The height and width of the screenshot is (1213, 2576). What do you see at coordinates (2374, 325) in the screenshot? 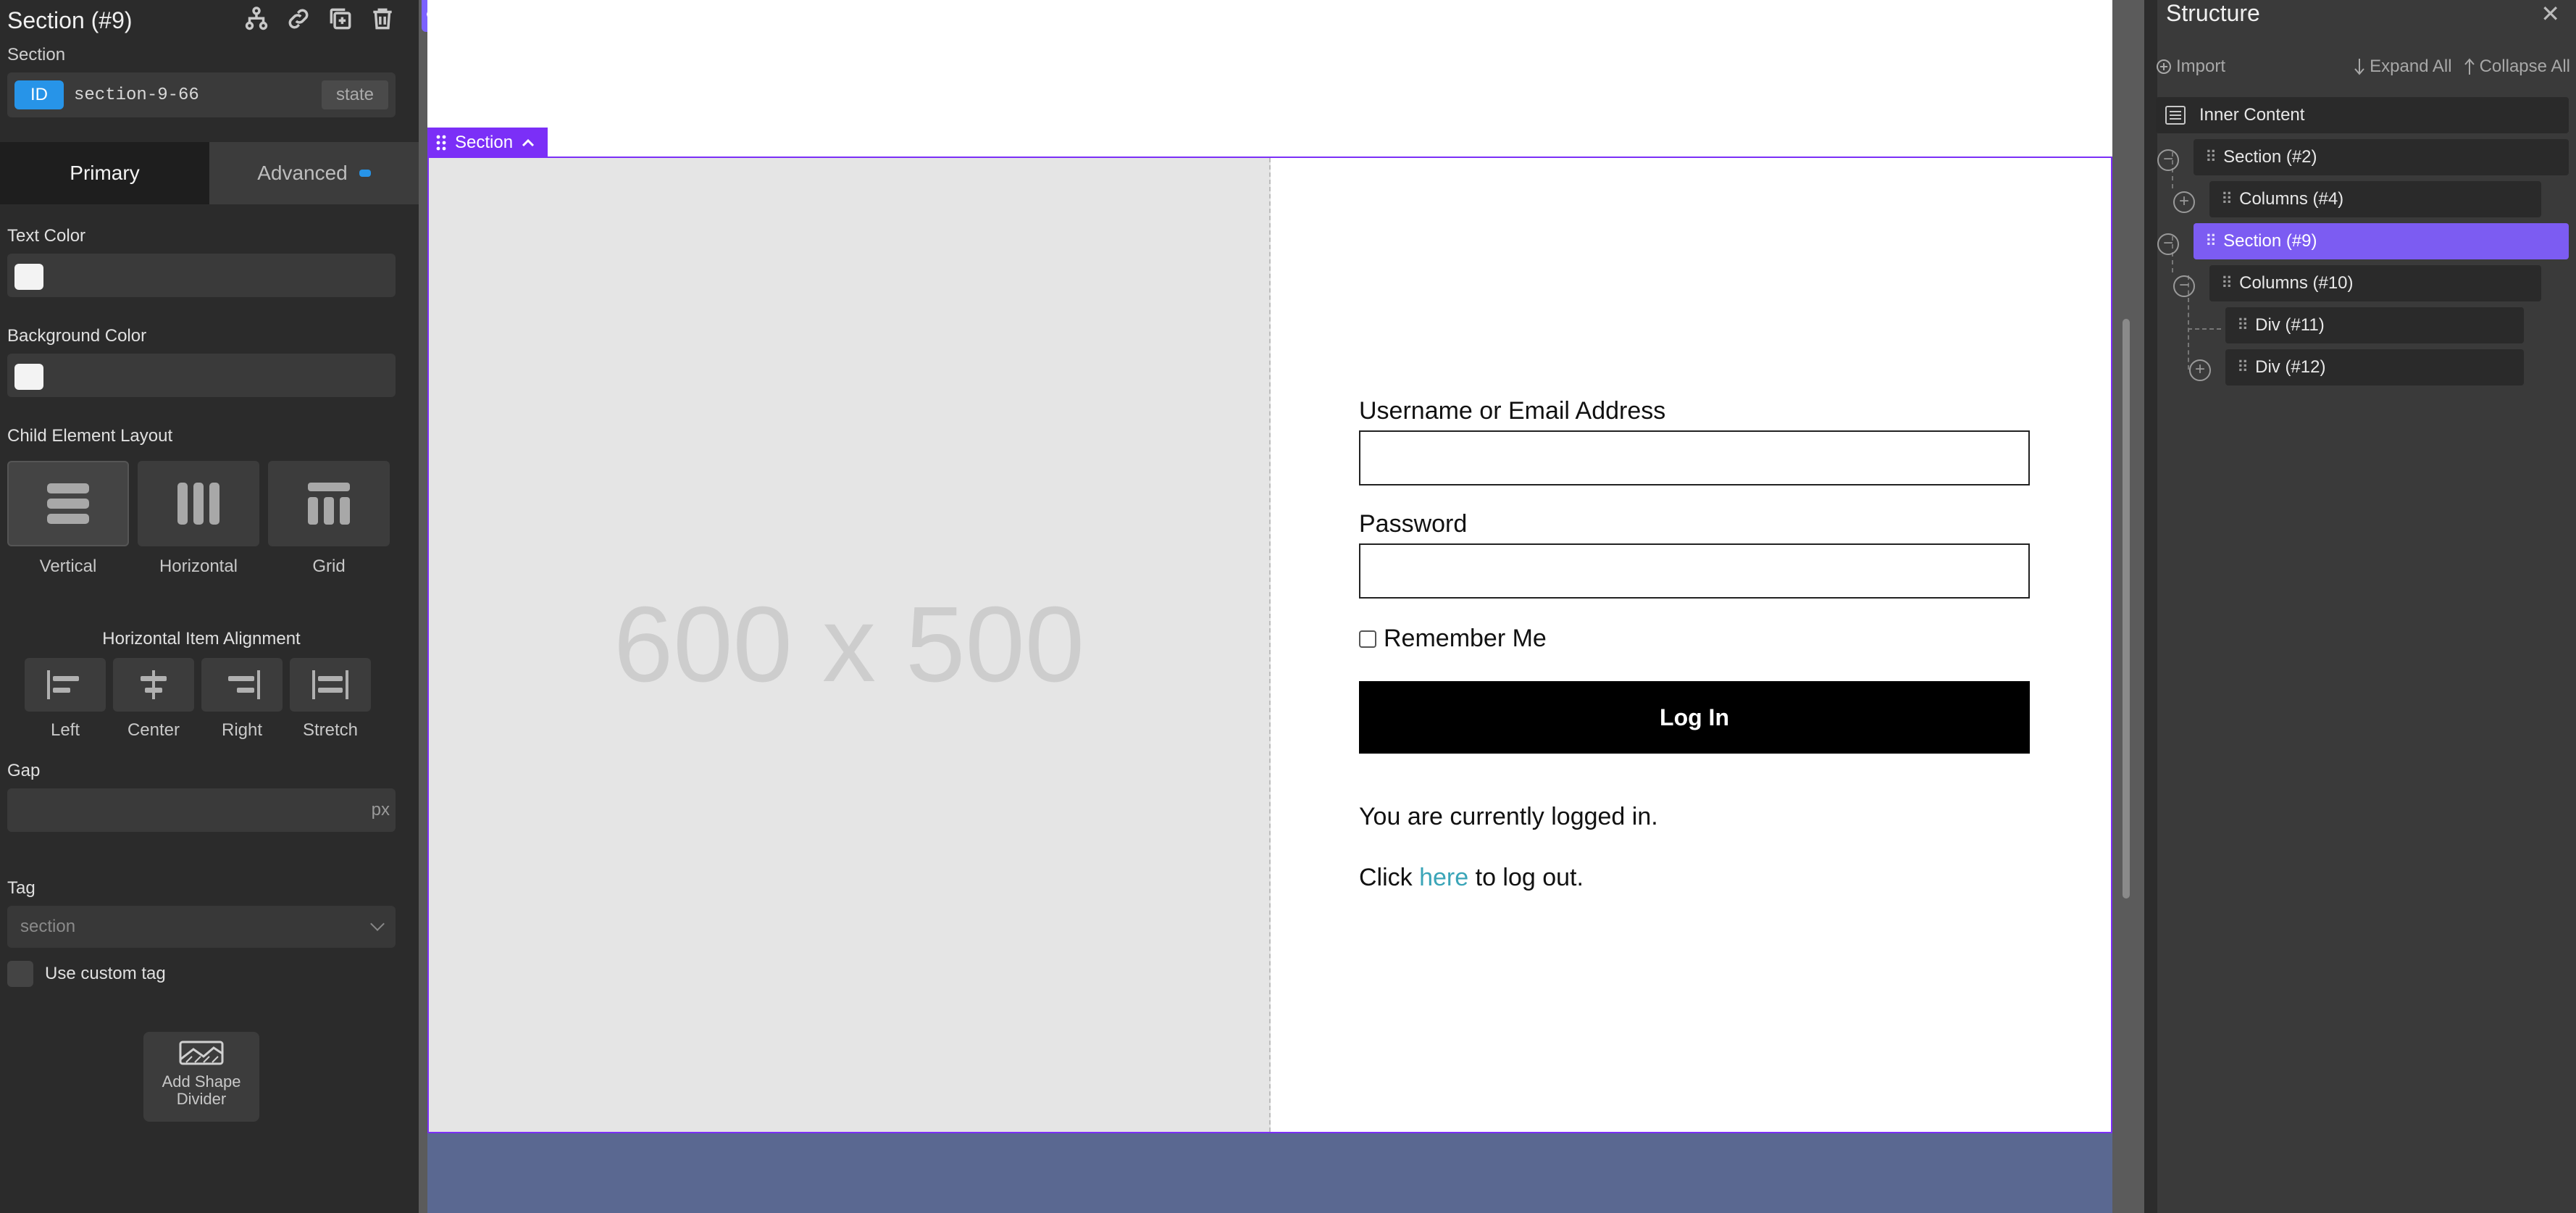
I see `tree-item-div-11: ⠿ Div (#11)` at bounding box center [2374, 325].